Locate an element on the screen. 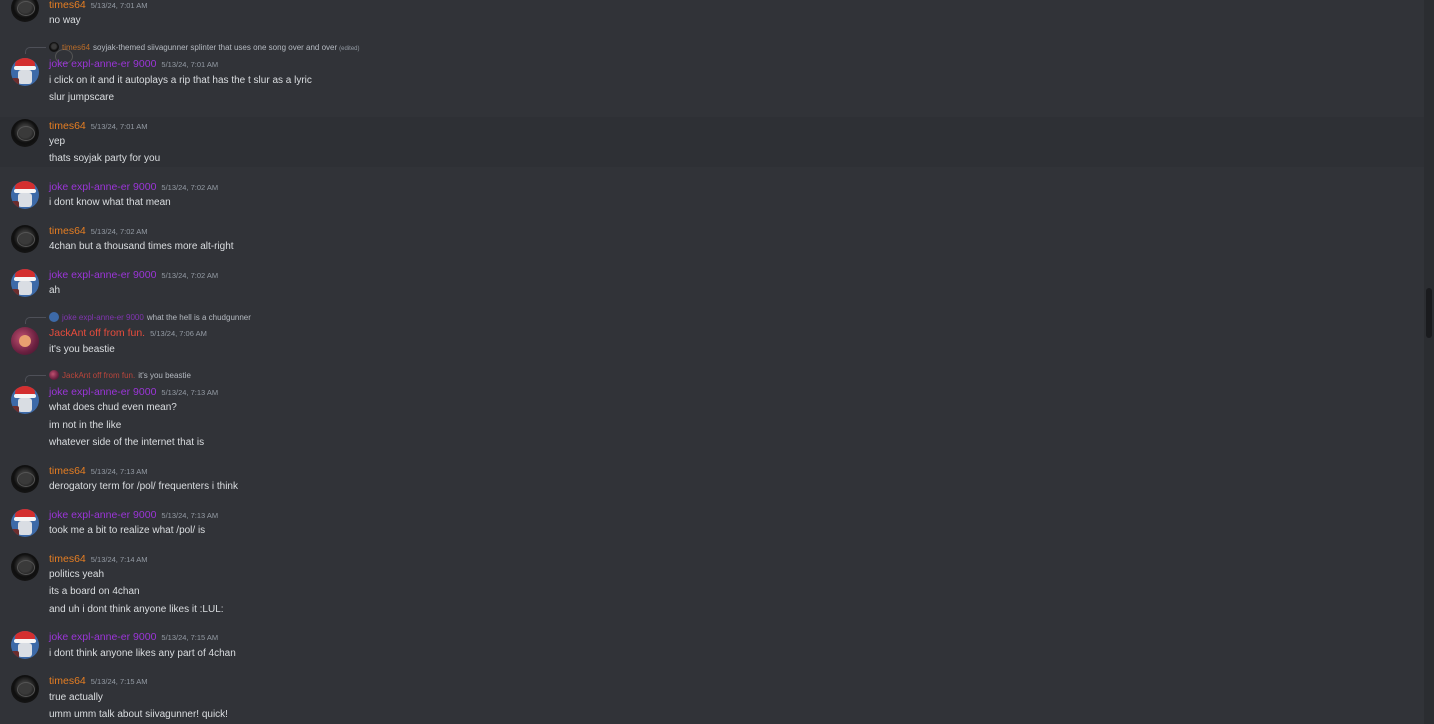 Image resolution: width=1434 pixels, height=724 pixels. author-name: JackAnt off from fun. is located at coordinates (97, 333).